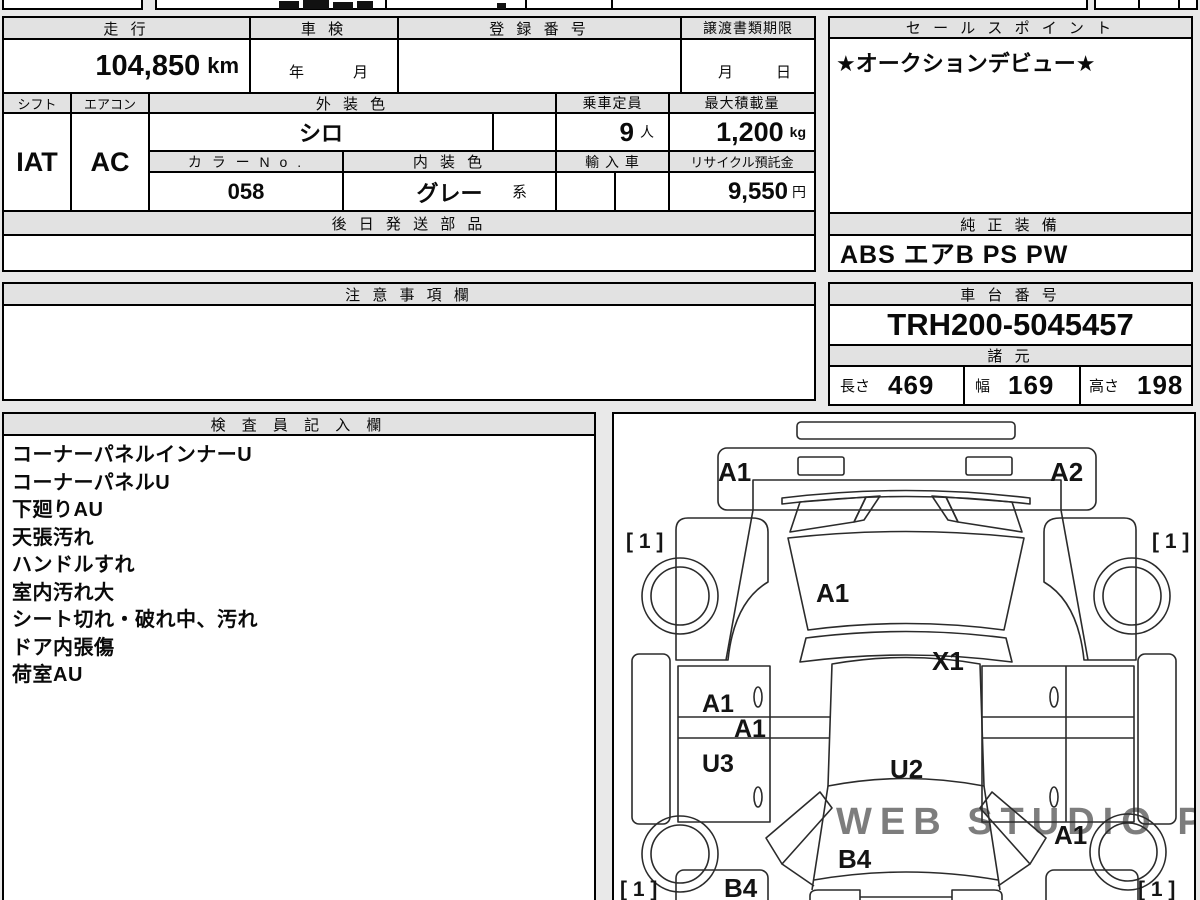 The image size is (1200, 900). What do you see at coordinates (612, 132) in the screenshot?
I see `capacity-value-cell: 9 人` at bounding box center [612, 132].